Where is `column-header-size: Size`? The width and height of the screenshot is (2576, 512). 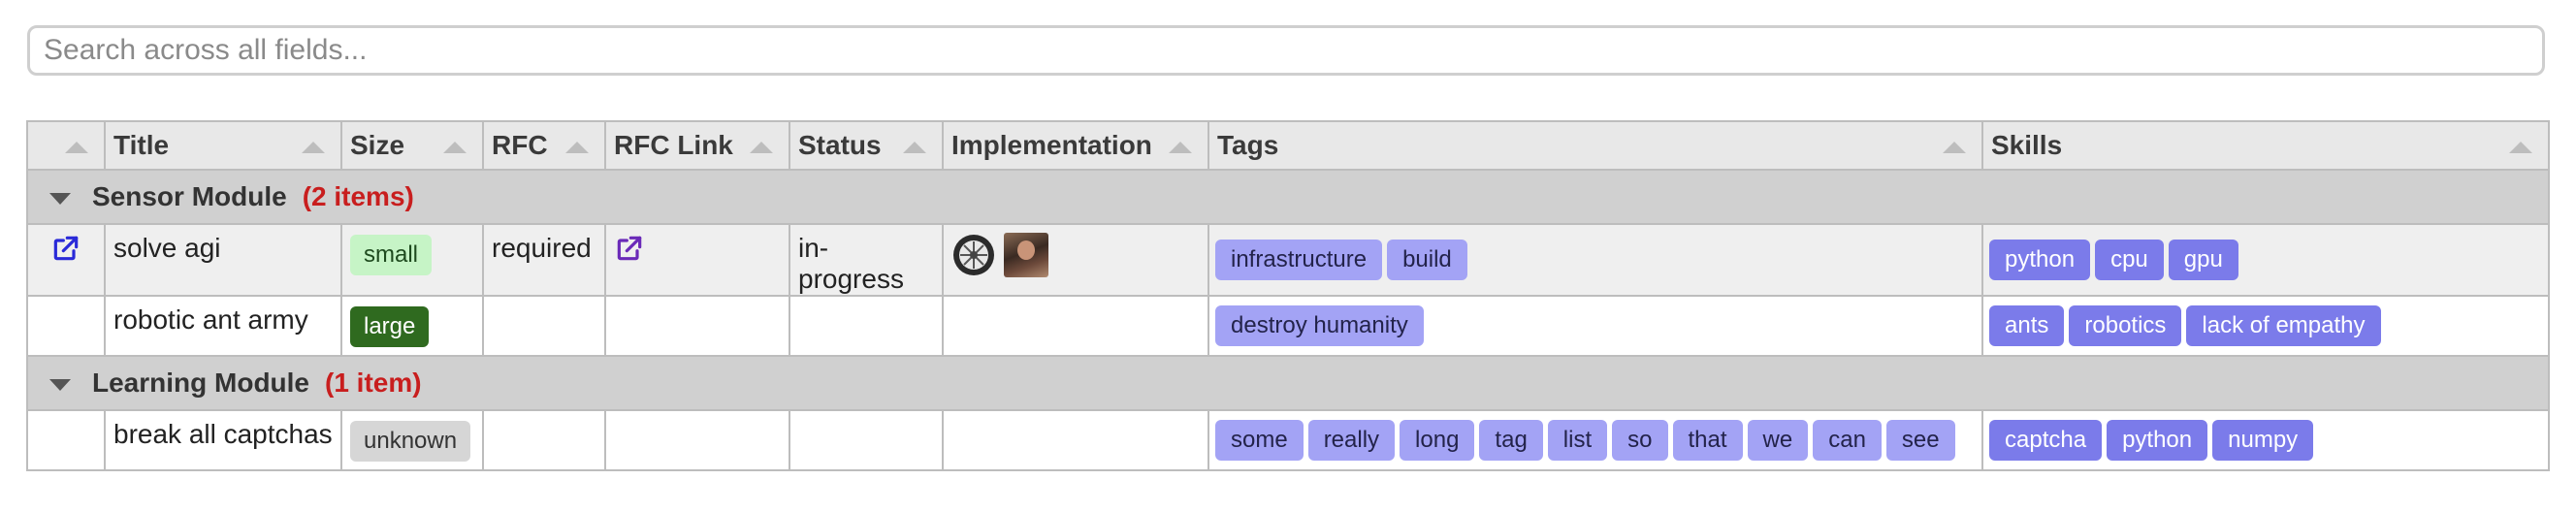
column-header-size: Size is located at coordinates (412, 145).